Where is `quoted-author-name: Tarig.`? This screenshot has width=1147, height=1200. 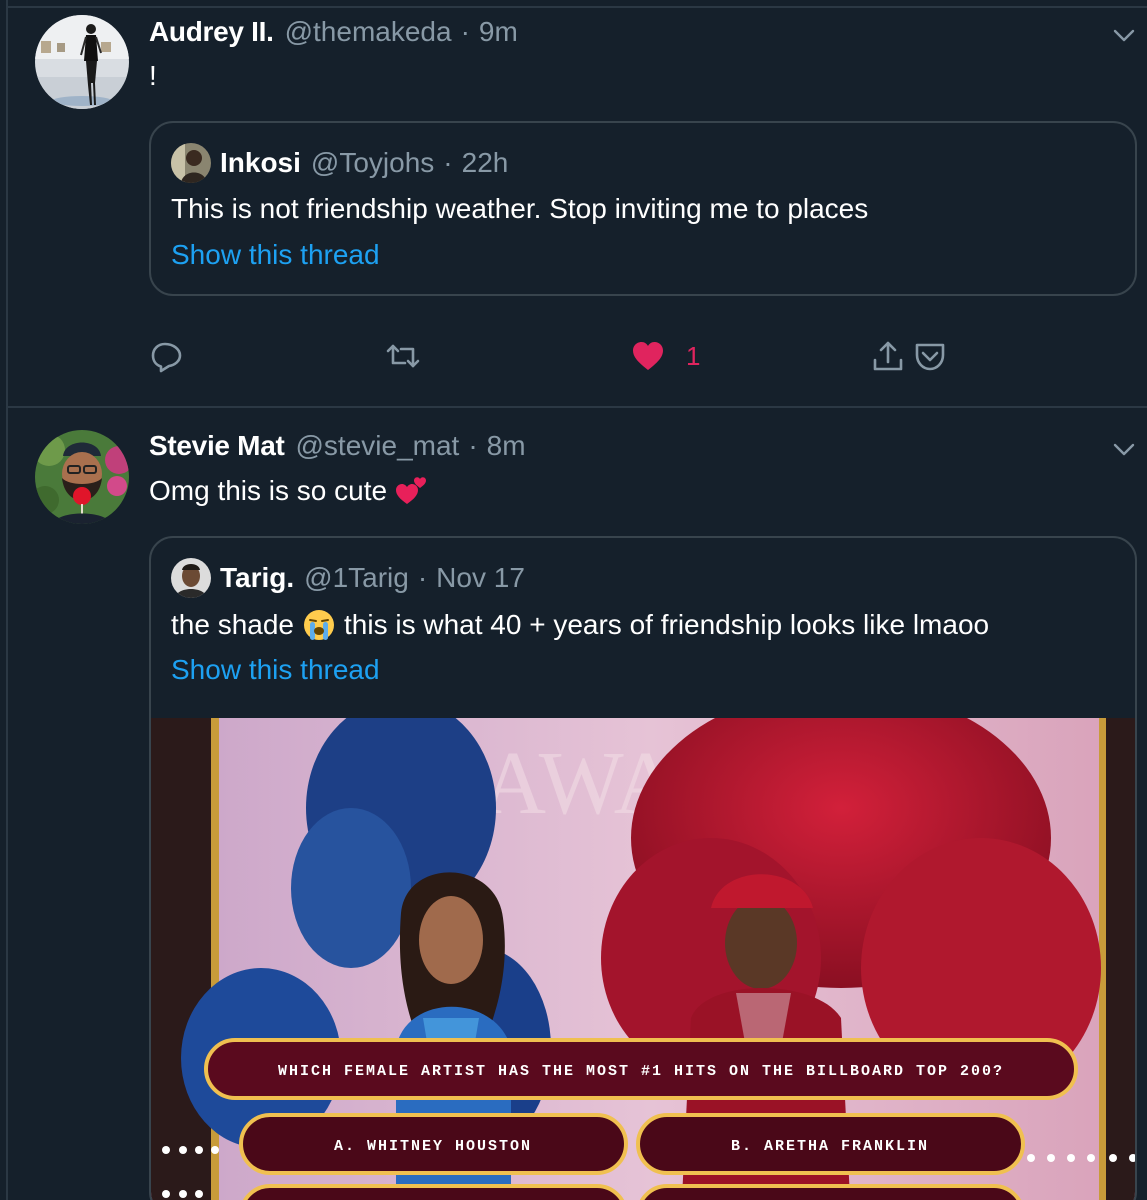
quoted-author-name: Tarig. is located at coordinates (257, 577).